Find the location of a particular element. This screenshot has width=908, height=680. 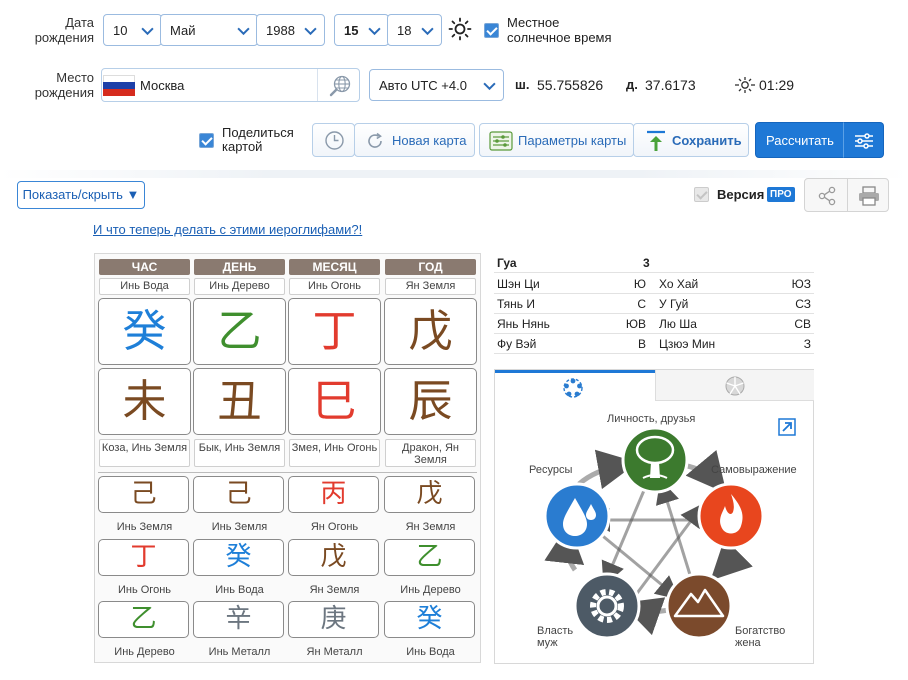

birth-place-label-line1: Место is located at coordinates (75, 77).